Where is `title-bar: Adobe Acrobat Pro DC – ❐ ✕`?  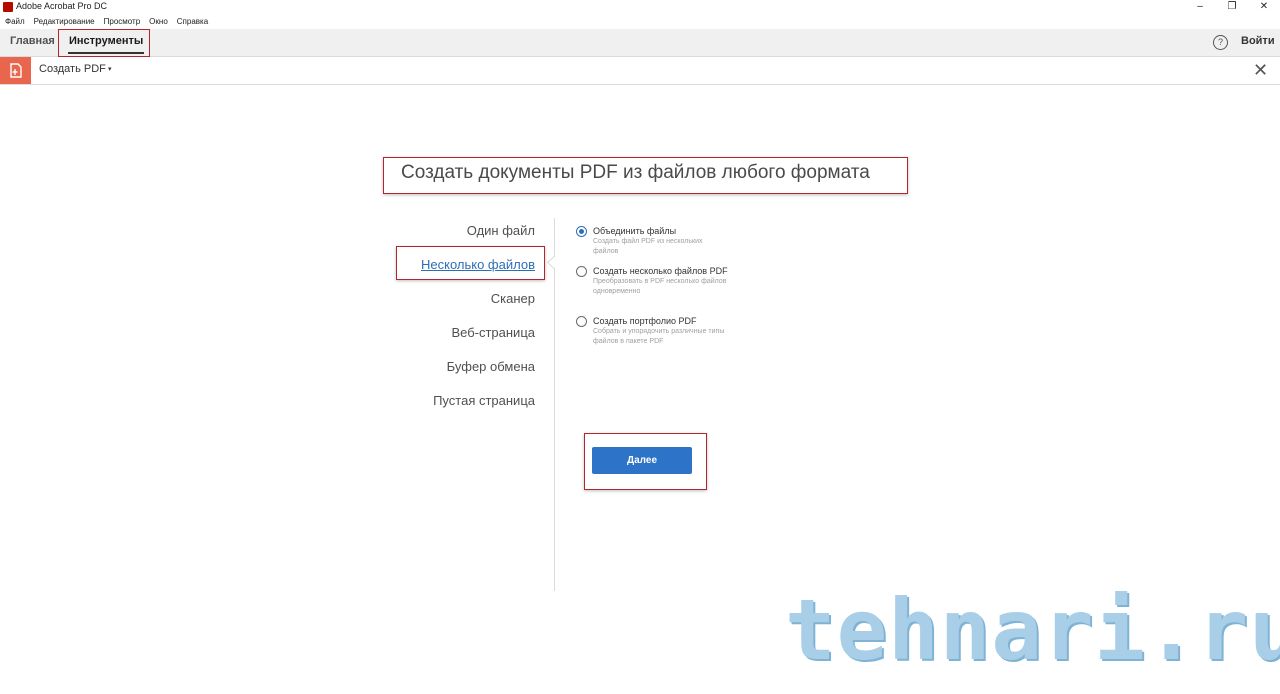 title-bar: Adobe Acrobat Pro DC – ❐ ✕ is located at coordinates (640, 7).